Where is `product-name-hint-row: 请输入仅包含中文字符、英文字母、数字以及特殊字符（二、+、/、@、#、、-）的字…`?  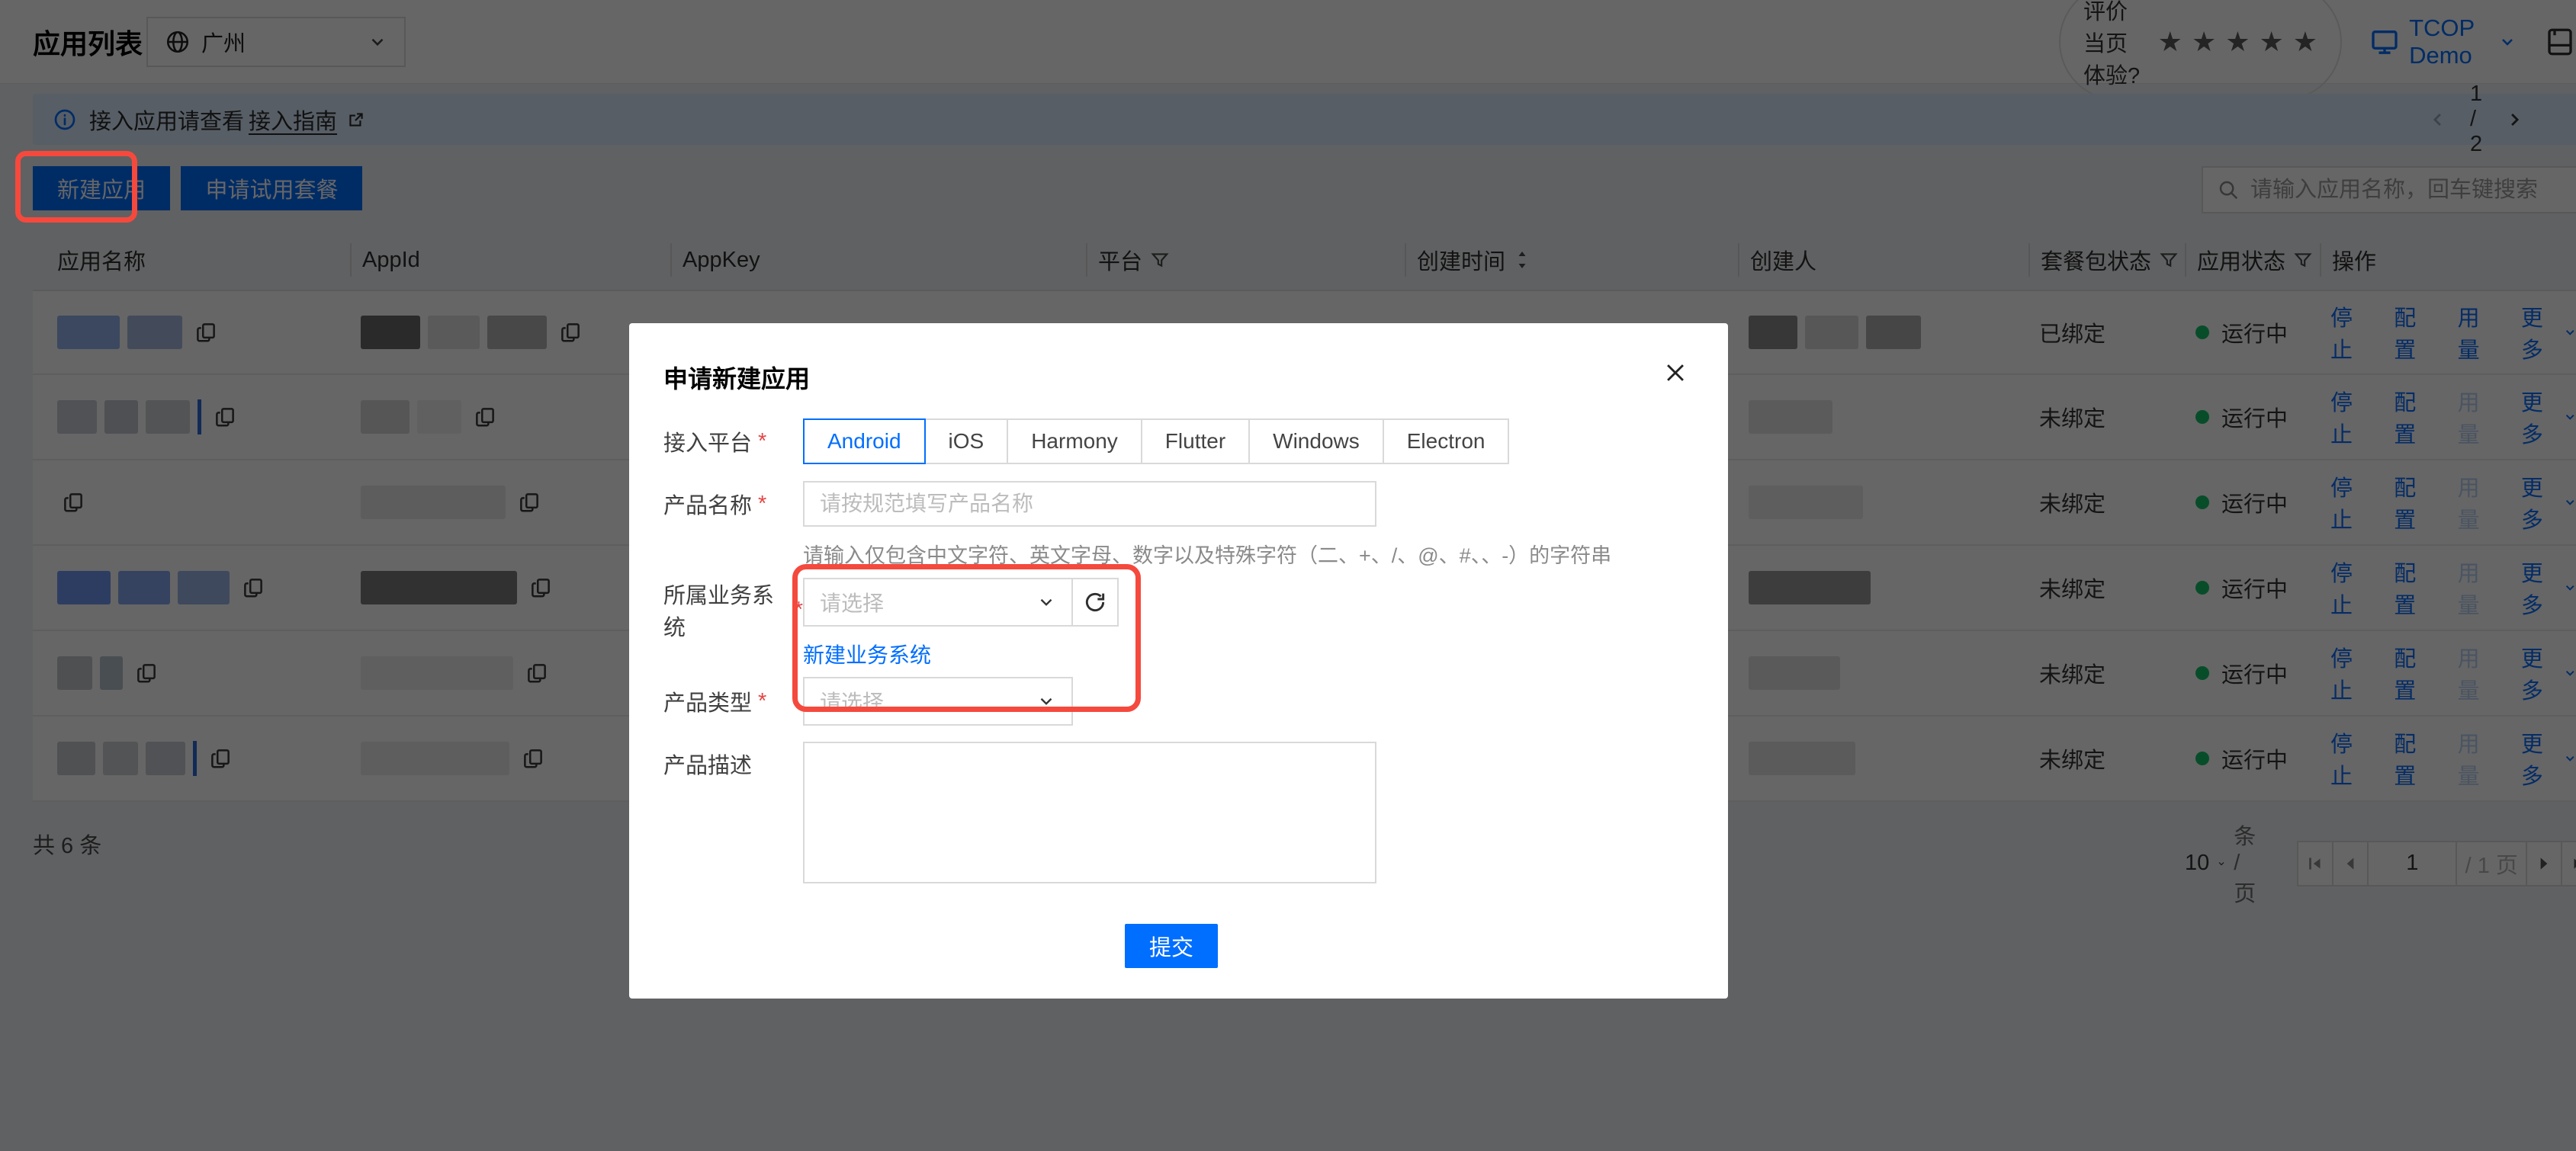 product-name-hint-row: 请输入仅包含中文字符、英文字母、数字以及特殊字符（二、+、/、@、#、、-）的字… is located at coordinates (1178, 554).